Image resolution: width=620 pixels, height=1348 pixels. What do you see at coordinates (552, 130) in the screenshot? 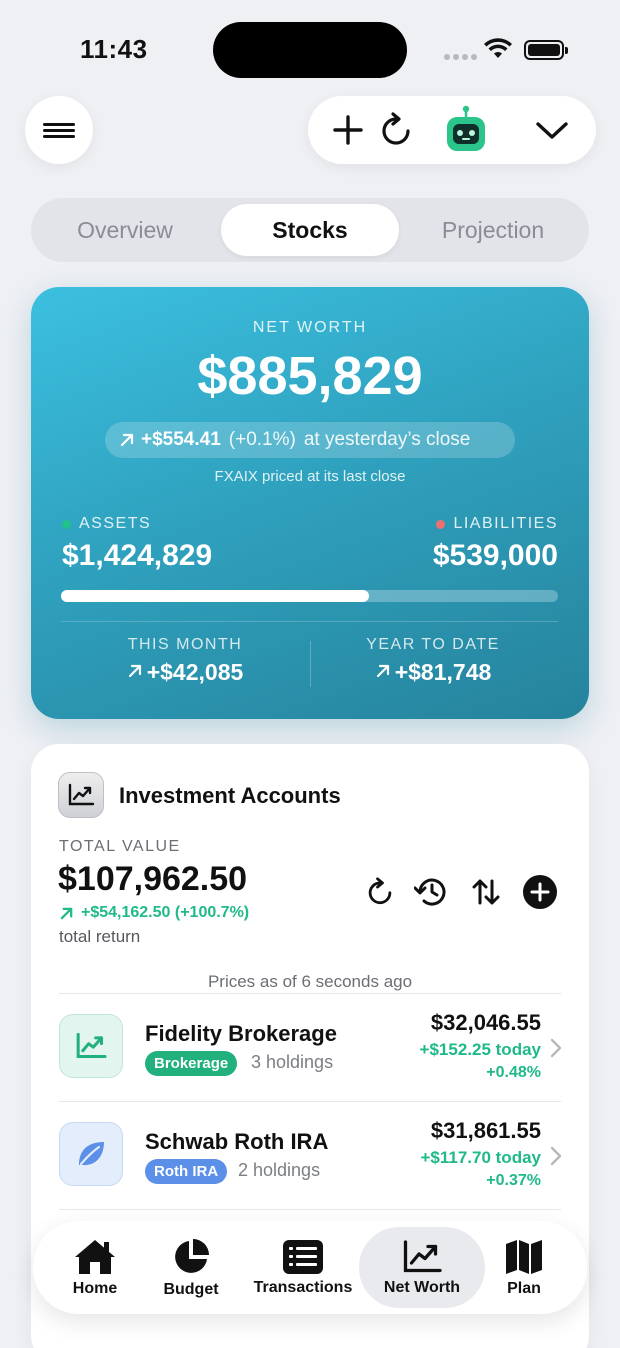
I see `expand-button` at bounding box center [552, 130].